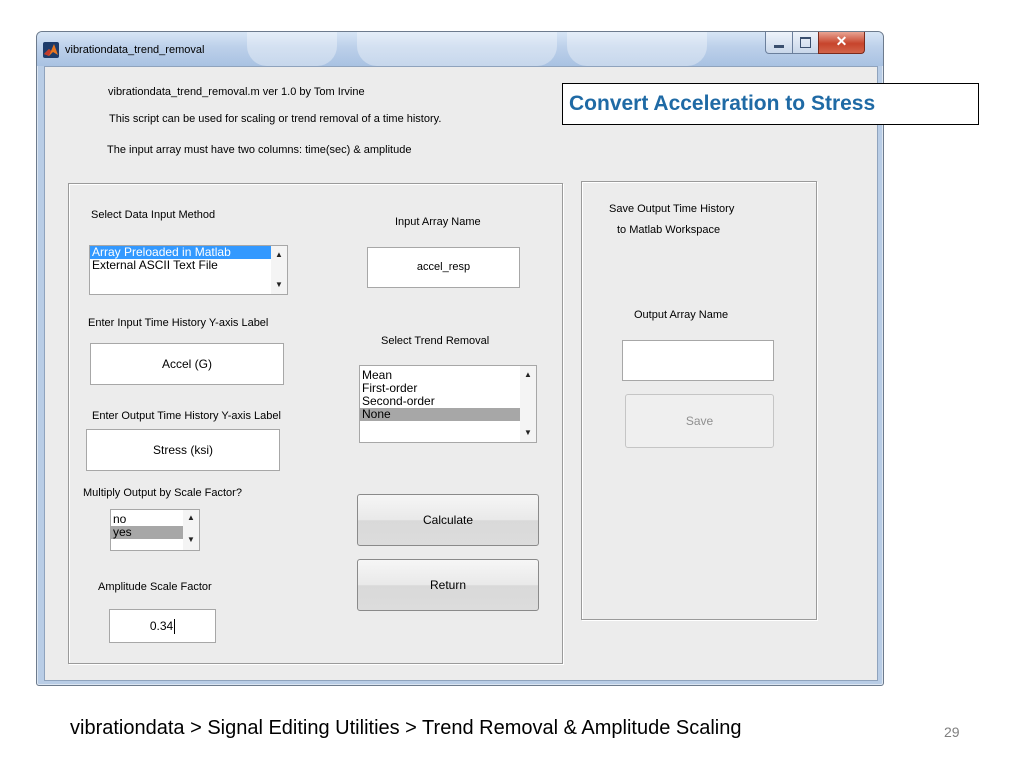 This screenshot has height=768, width=1024. I want to click on minimize-icon, so click(779, 46).